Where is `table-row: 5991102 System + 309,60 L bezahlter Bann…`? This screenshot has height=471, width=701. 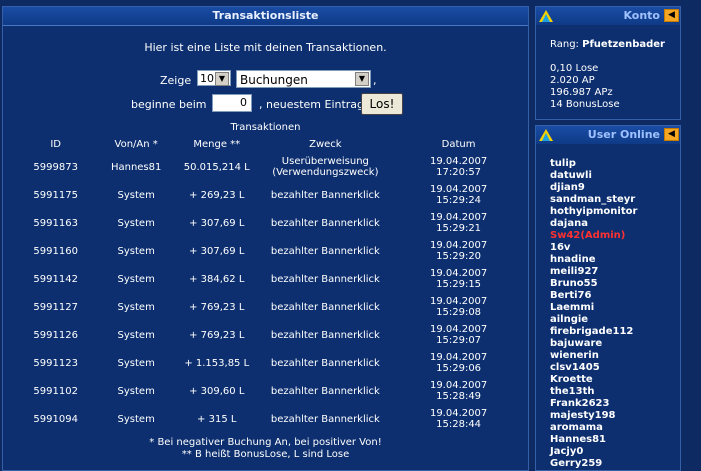
table-row: 5991102 System + 309,60 L bezahlter Bann… is located at coordinates (269, 391).